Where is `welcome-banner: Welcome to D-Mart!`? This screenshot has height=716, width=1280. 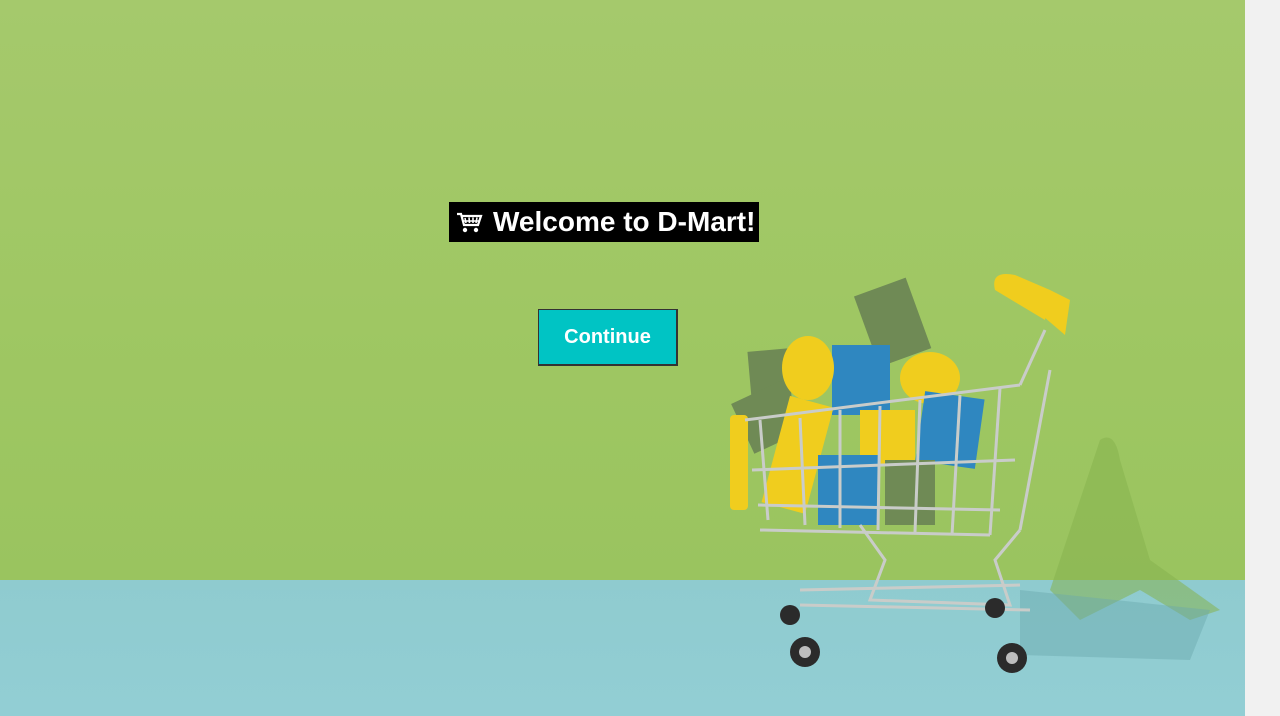 welcome-banner: Welcome to D-Mart! is located at coordinates (604, 222).